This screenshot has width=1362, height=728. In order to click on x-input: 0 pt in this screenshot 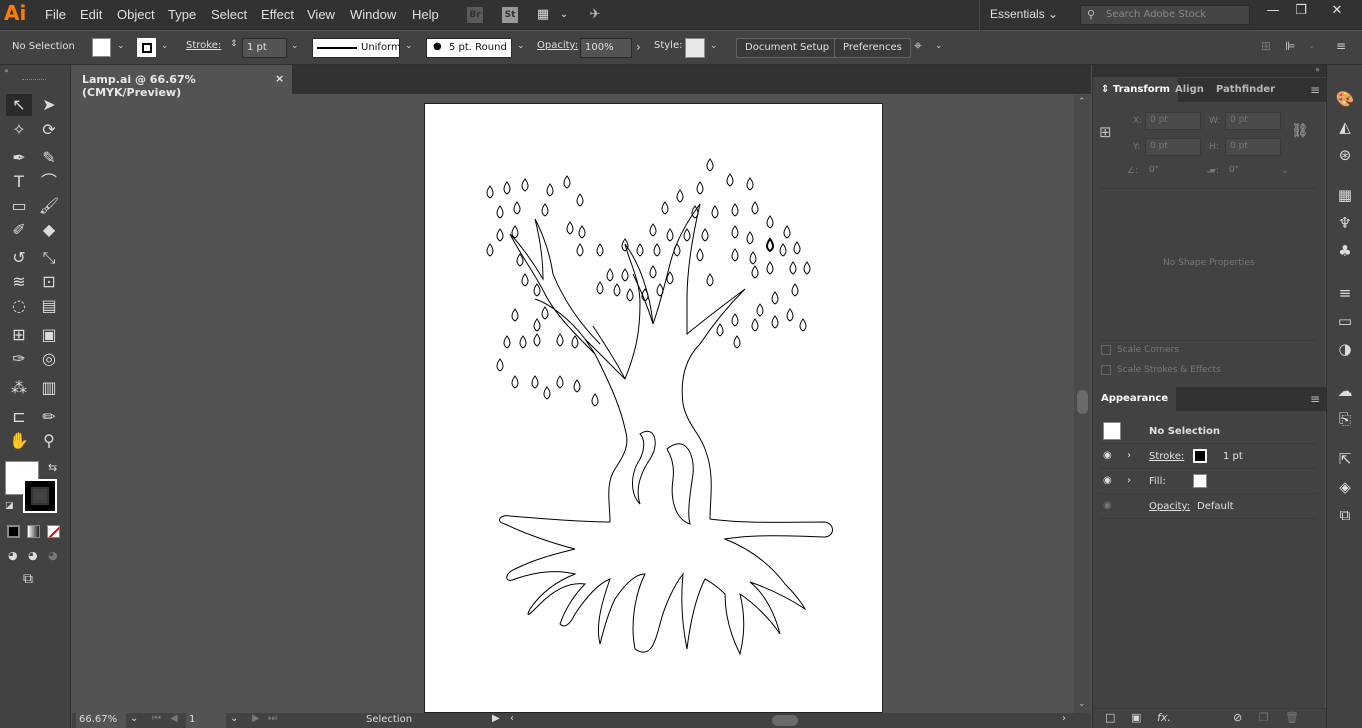, I will do `click(1173, 121)`.